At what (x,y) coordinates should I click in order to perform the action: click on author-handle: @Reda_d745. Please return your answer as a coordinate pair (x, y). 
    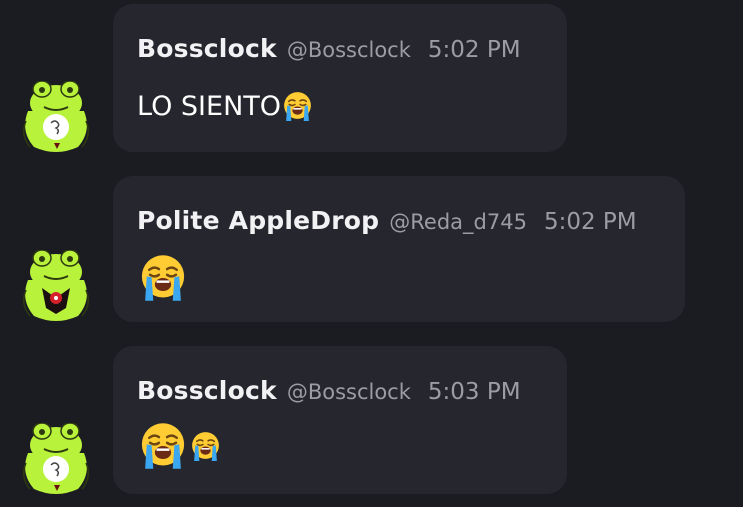
    Looking at the image, I should click on (458, 222).